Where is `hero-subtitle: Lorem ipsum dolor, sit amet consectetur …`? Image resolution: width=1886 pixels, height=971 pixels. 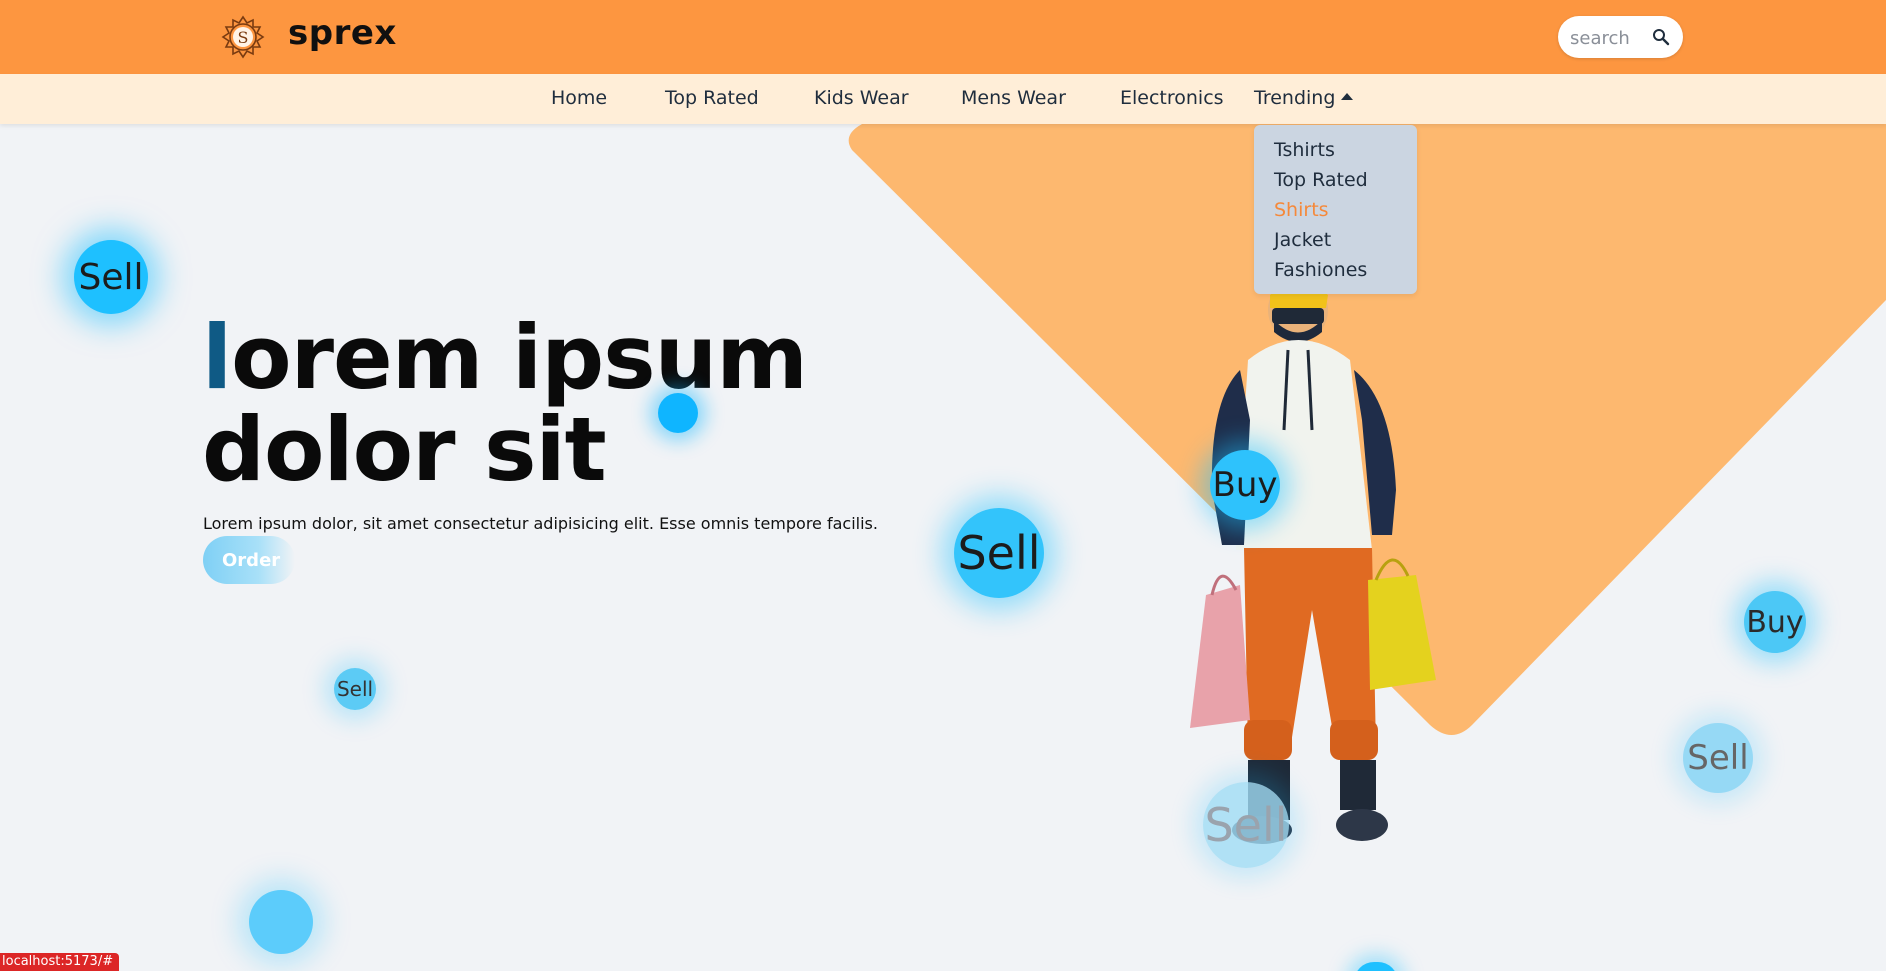
hero-subtitle: Lorem ipsum dolor, sit amet consectetur … is located at coordinates (540, 523).